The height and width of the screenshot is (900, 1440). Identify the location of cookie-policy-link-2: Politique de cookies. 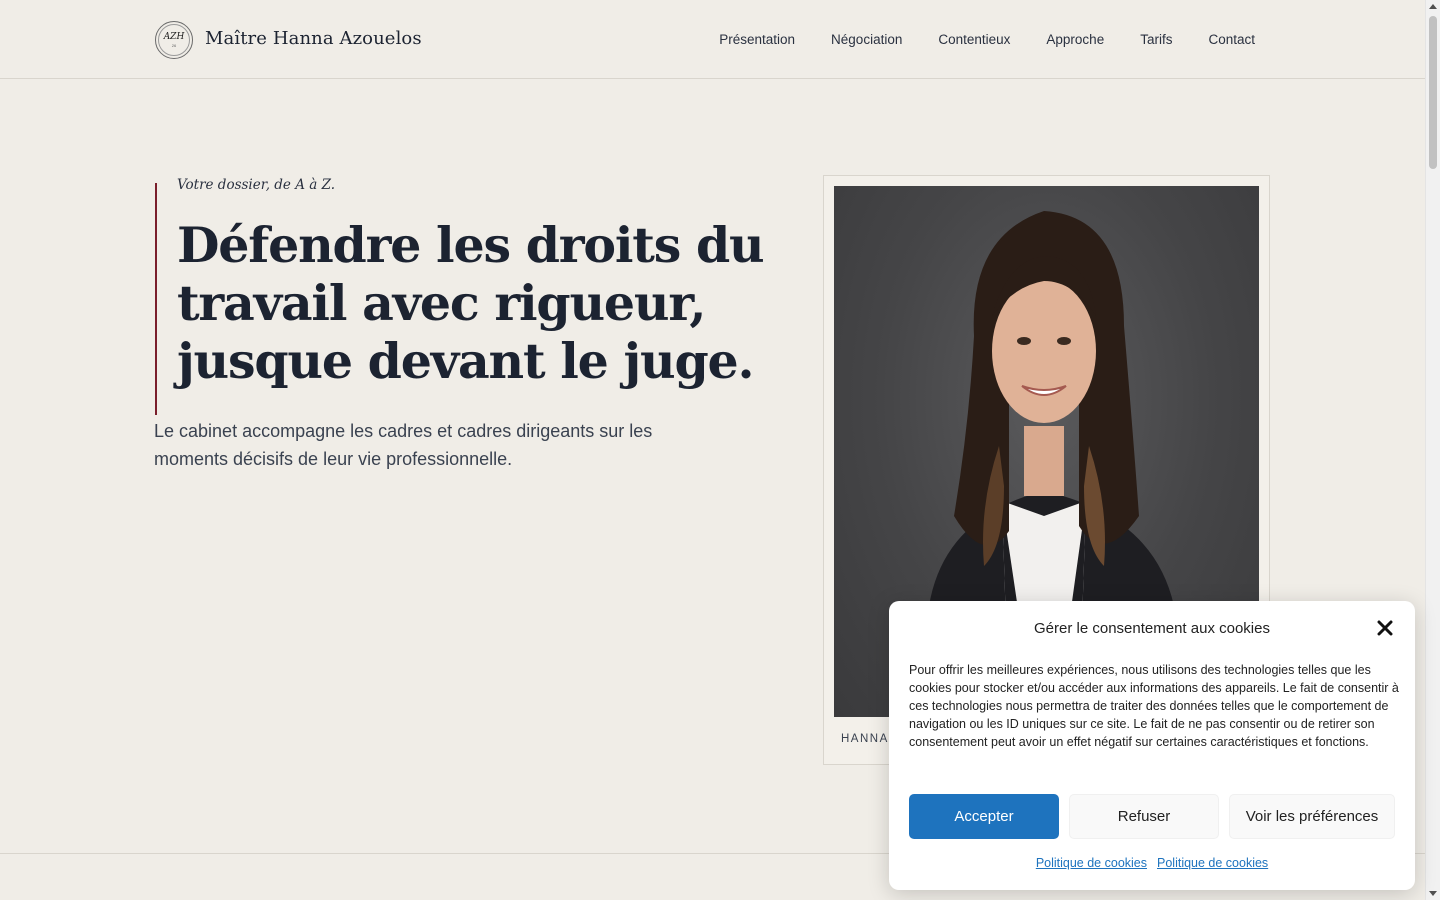
(1212, 863).